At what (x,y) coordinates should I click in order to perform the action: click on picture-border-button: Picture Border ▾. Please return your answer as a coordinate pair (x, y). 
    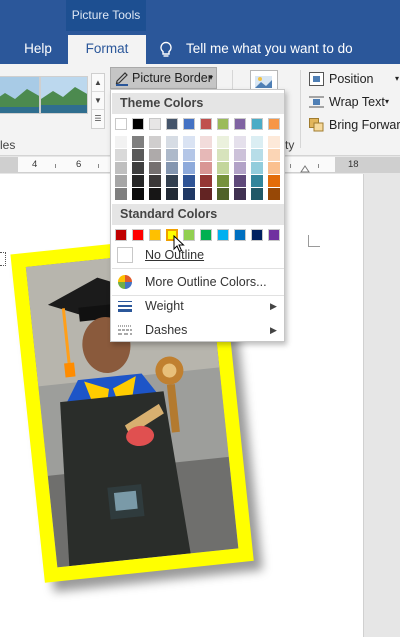
    Looking at the image, I should click on (163, 78).